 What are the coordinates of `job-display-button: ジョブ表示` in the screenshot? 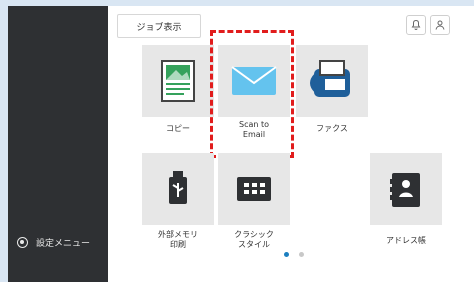 It's located at (159, 26).